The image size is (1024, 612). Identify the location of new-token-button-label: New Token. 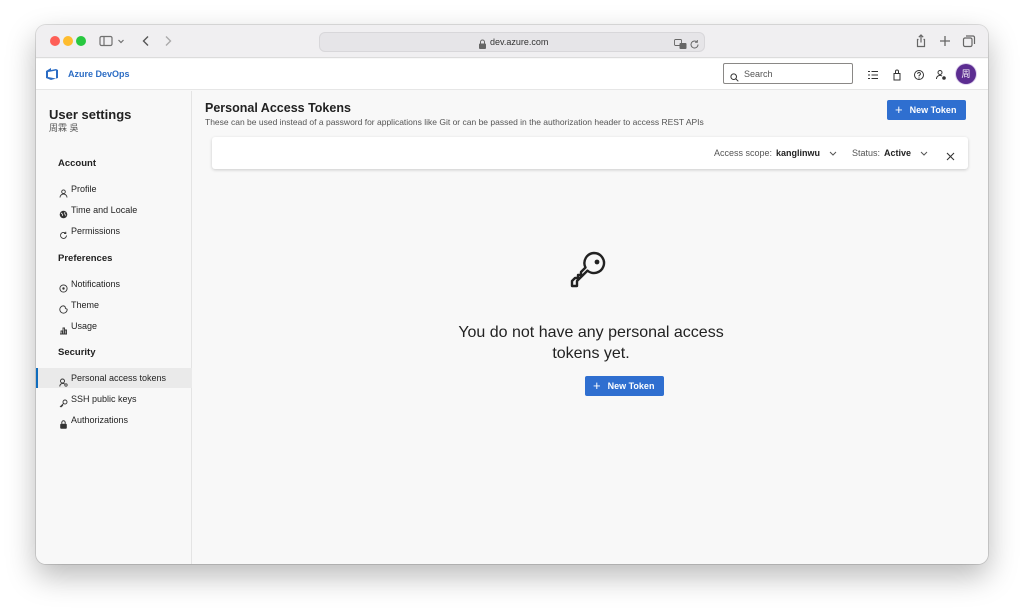
(933, 110).